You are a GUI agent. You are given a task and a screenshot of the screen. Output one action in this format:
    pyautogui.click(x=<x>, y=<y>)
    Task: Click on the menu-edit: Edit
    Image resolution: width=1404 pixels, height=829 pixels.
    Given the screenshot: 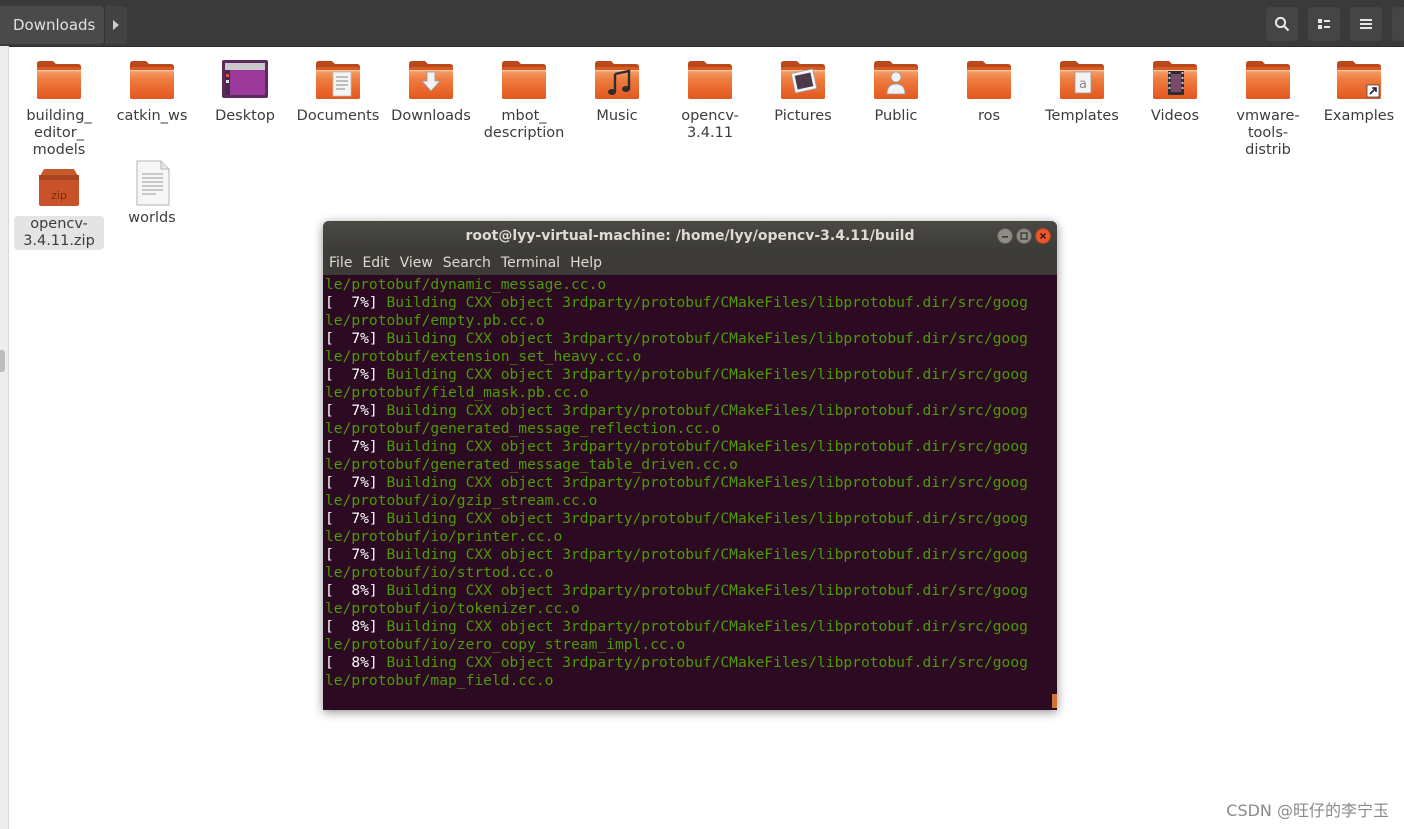 What is the action you would take?
    pyautogui.click(x=374, y=263)
    